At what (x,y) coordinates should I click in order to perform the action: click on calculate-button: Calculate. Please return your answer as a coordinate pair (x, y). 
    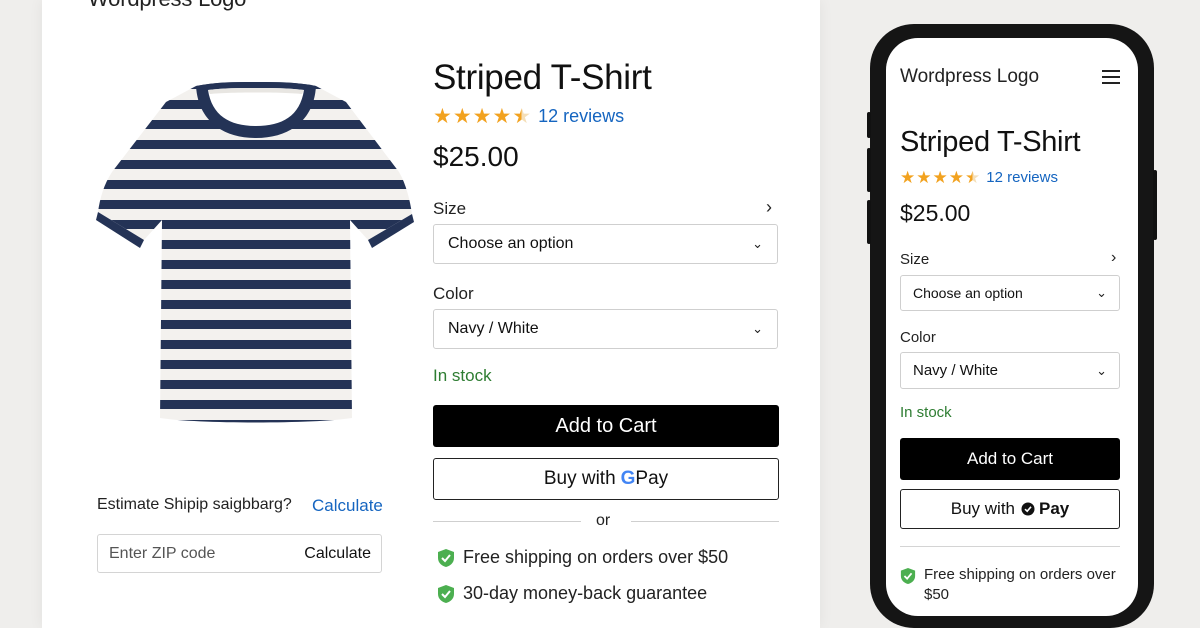
    Looking at the image, I should click on (337, 554).